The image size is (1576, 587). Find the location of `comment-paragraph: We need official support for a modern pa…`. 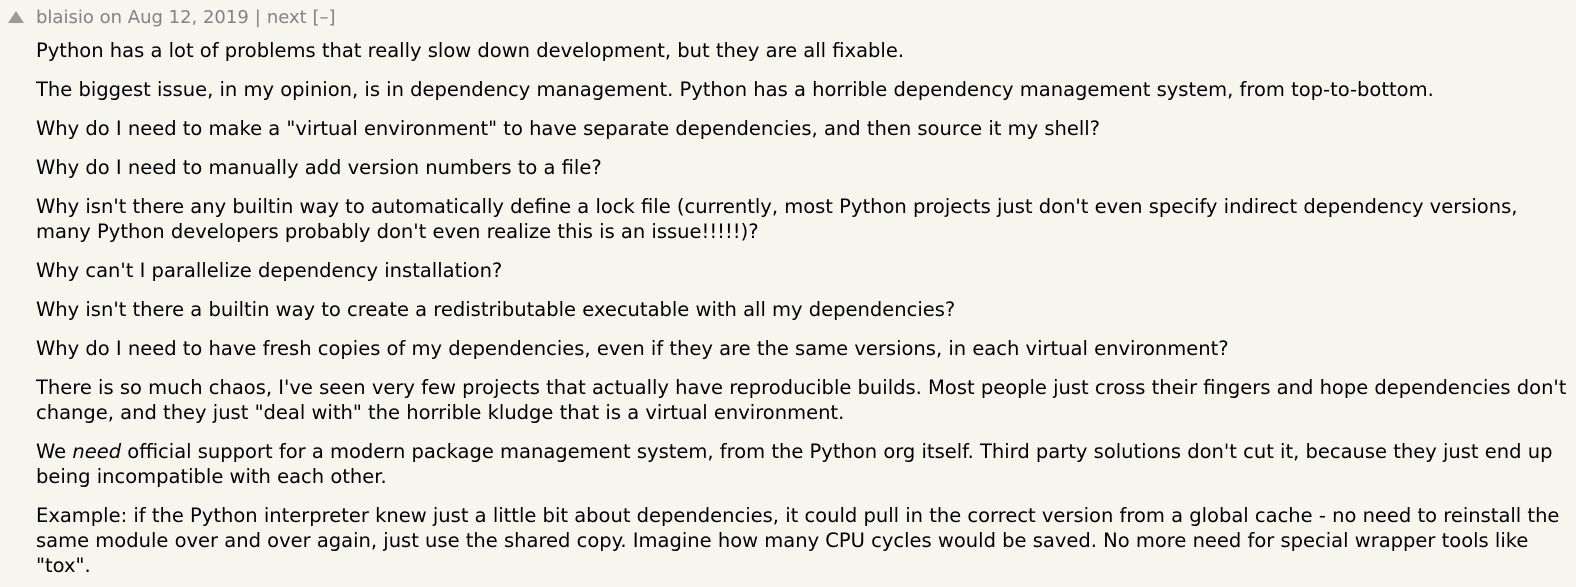

comment-paragraph: We need official support for a modern pa… is located at coordinates (802, 464).